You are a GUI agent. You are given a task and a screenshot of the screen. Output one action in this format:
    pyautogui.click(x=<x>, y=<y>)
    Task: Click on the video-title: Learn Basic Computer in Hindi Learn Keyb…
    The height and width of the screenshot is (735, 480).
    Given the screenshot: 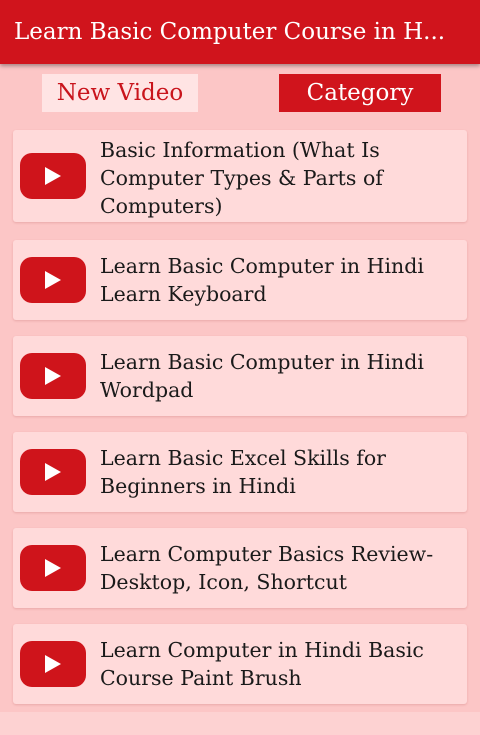 What is the action you would take?
    pyautogui.click(x=262, y=280)
    